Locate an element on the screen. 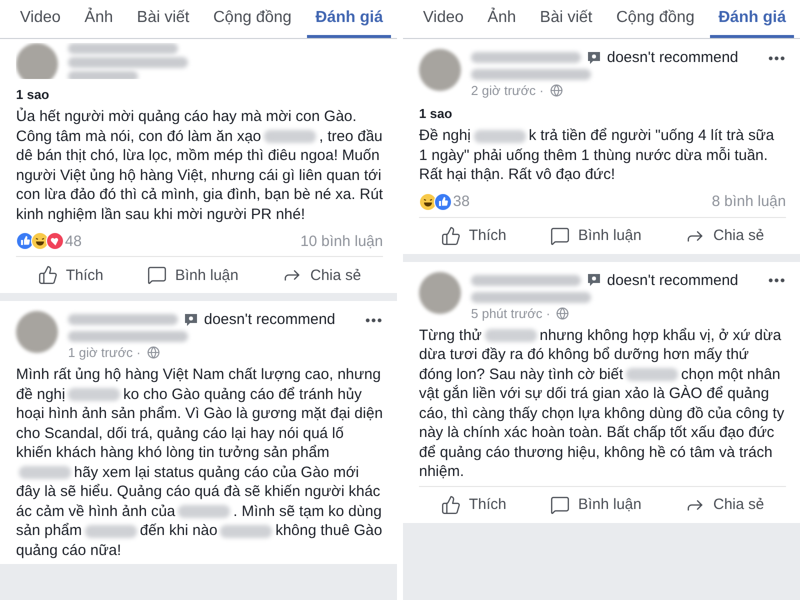 Image resolution: width=800 pixels, height=600 pixels. review-text: Ủa hết người mời quảng cáo hay mà mời con Gào. Công tâm mà nói, con đó làm ăn xạo , treo đầu dê bán thịt chó, lừa lọc, mồm mép thì điêu ngoa! Muốn người Việt ủng hộ hàng Việt, nhưng cái gì liên quan tới con lừa đảo đó thì cả mình, gia đình, bạn bè né xa. Rút kinh nghiệm lần sau khi mời người PR nhé! is located at coordinates (199, 165).